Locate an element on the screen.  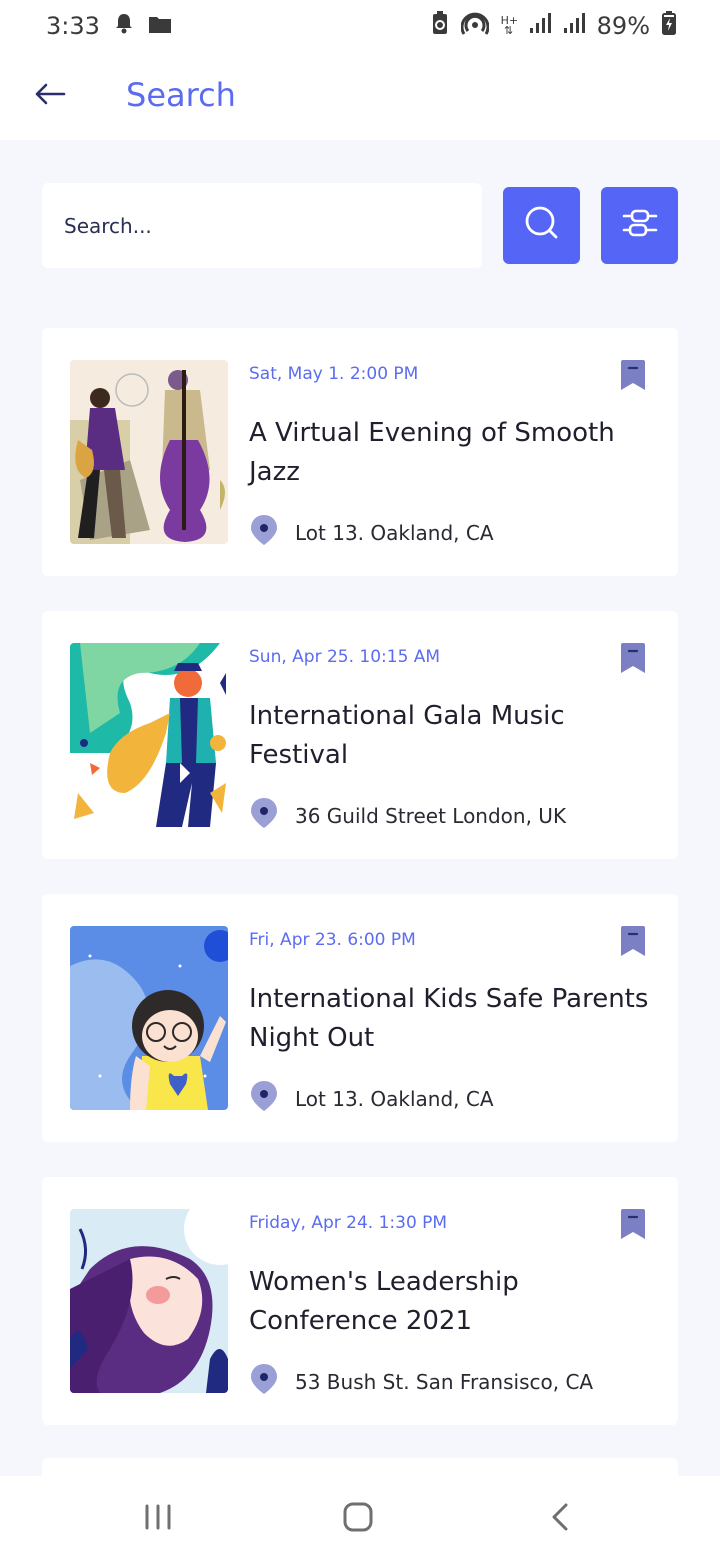
event-image-jazz is located at coordinates (149, 452).